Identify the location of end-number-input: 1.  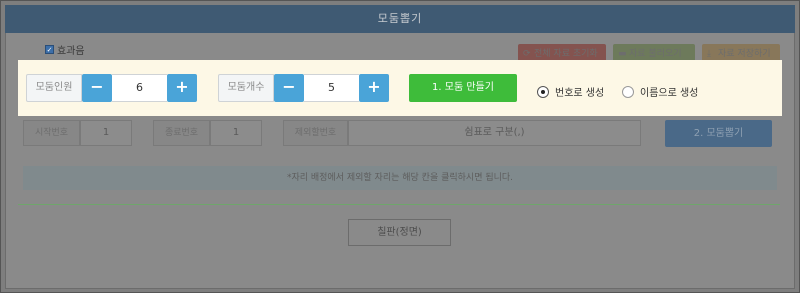
(236, 133).